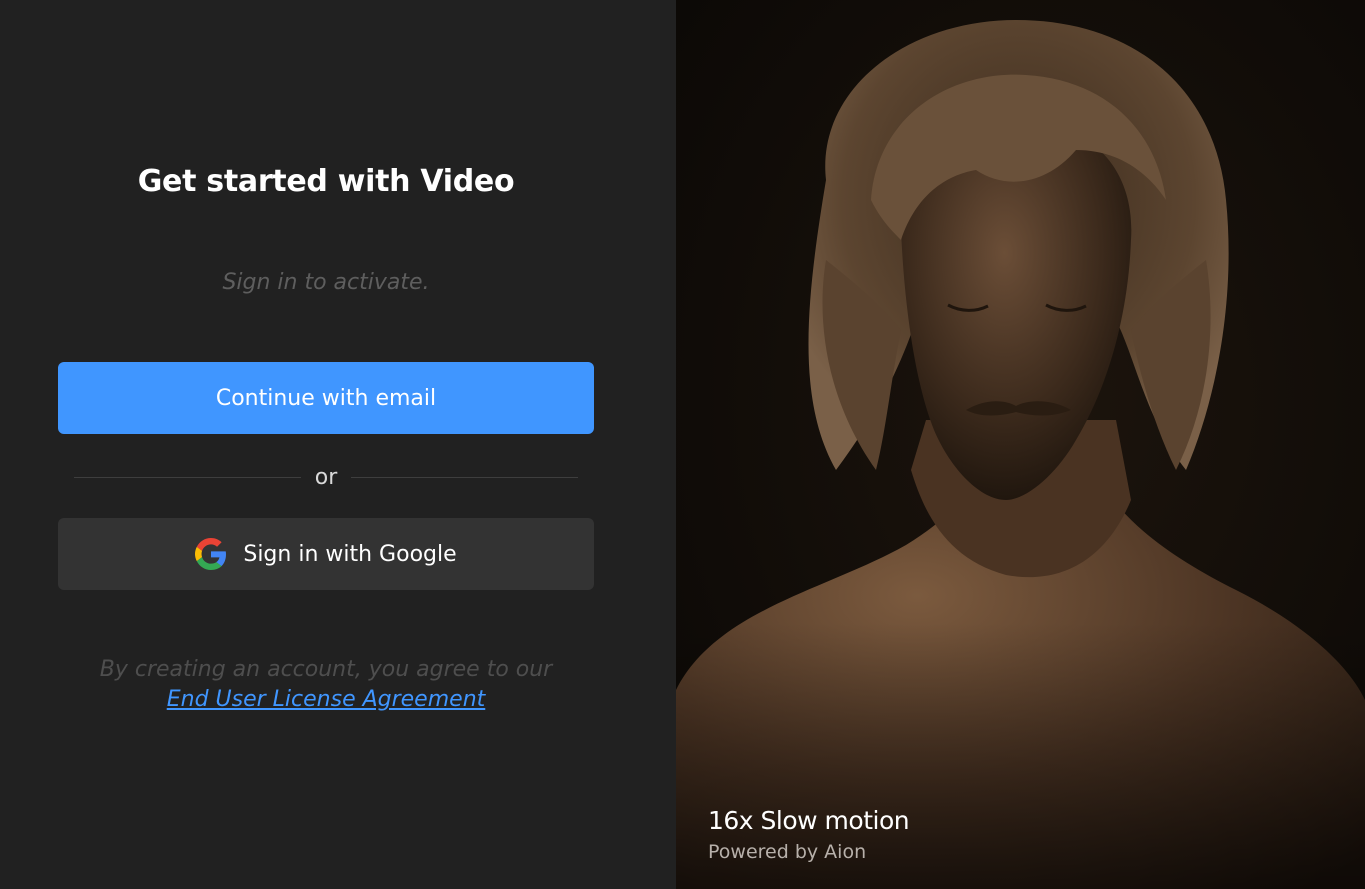 This screenshot has height=889, width=1365. I want to click on continue-with-email-label: Continue with email, so click(326, 398).